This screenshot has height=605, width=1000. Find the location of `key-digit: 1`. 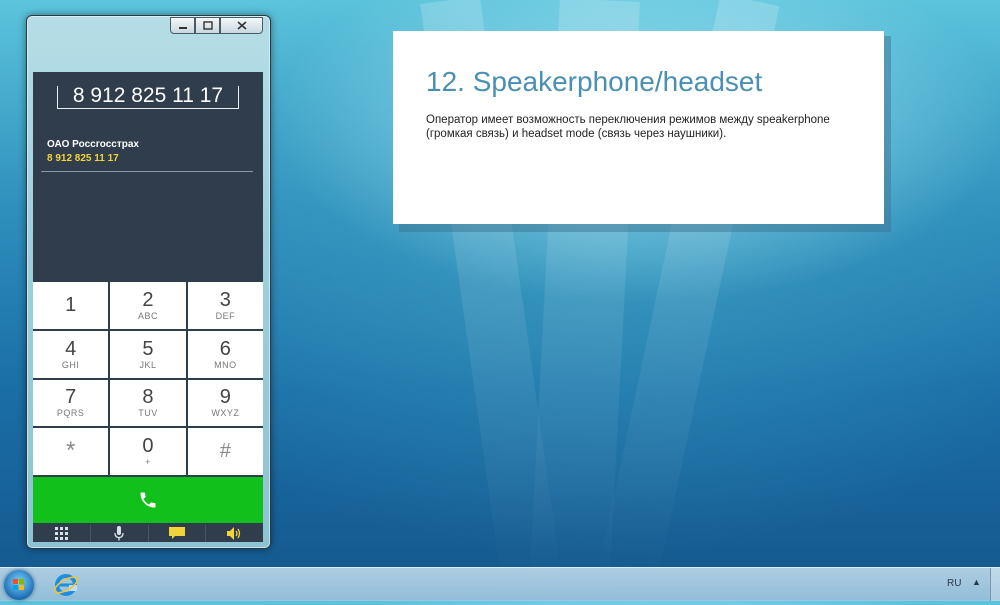

key-digit: 1 is located at coordinates (71, 304).